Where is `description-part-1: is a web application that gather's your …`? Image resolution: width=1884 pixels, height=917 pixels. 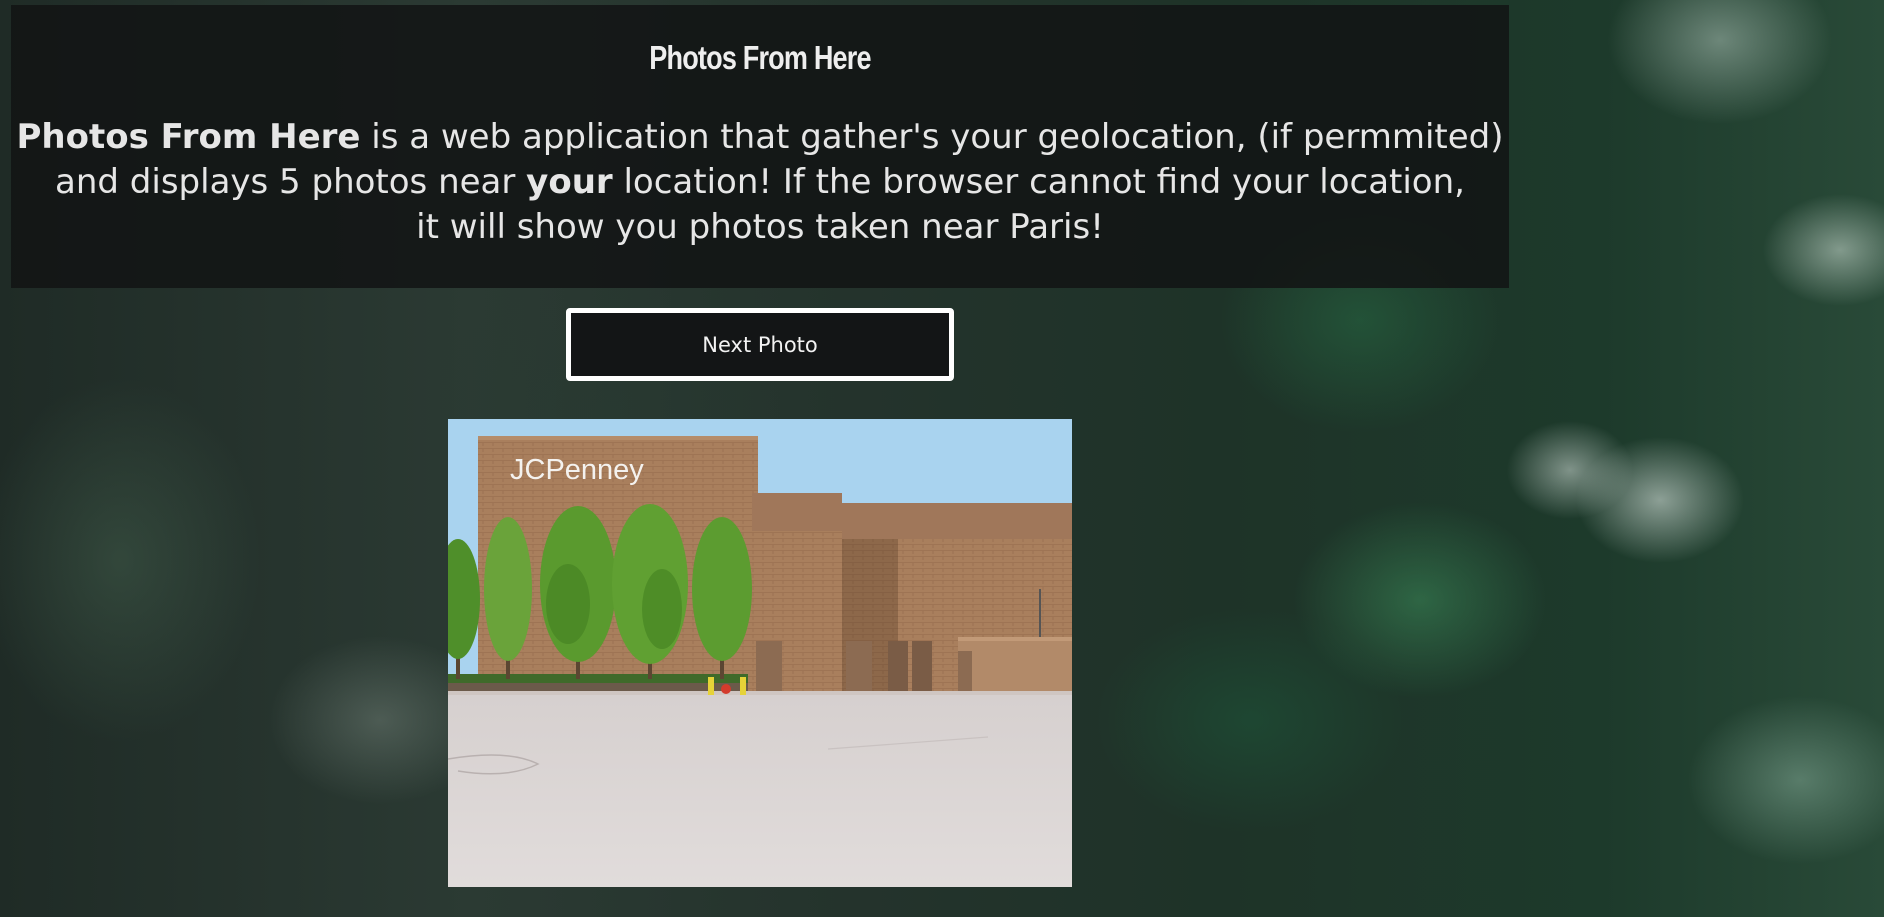 description-part-1: is a web application that gather's your … is located at coordinates (932, 137).